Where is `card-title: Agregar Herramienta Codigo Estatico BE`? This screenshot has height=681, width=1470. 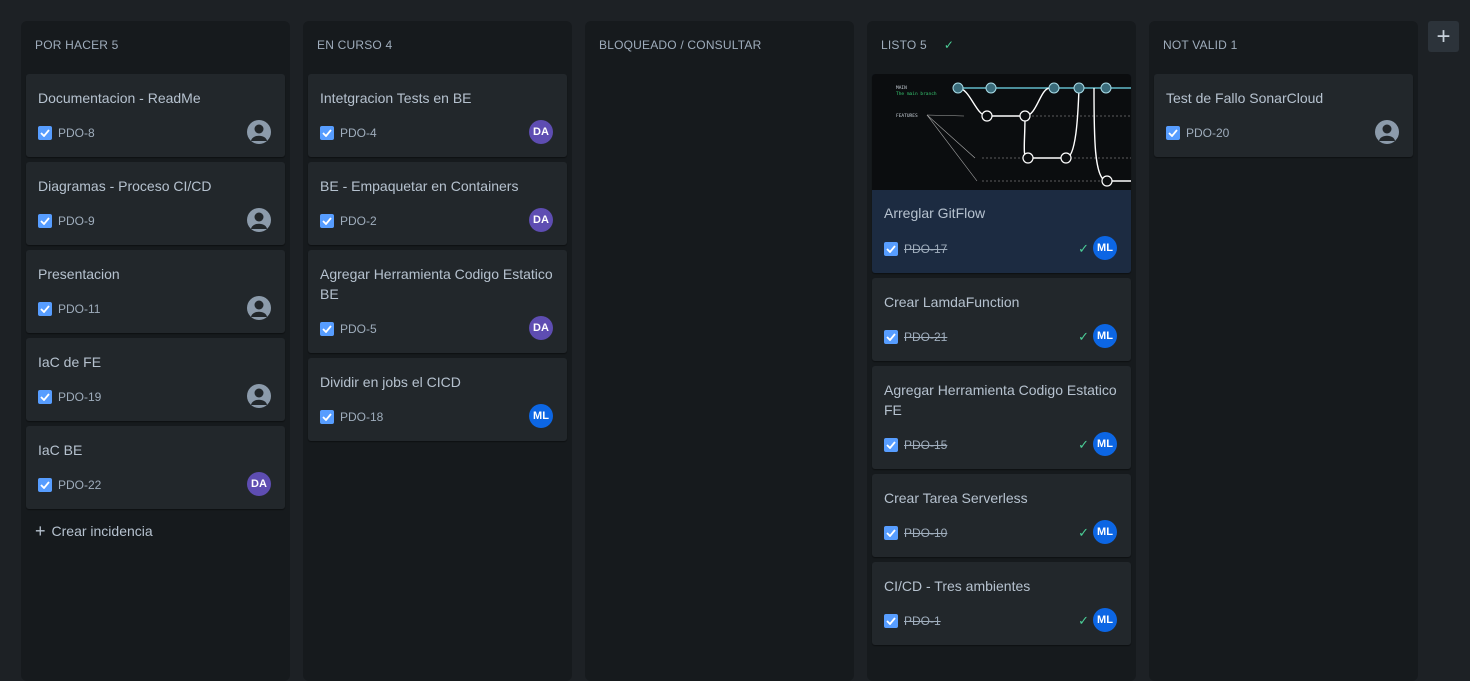
card-title: Agregar Herramienta Codigo Estatico BE is located at coordinates (436, 284).